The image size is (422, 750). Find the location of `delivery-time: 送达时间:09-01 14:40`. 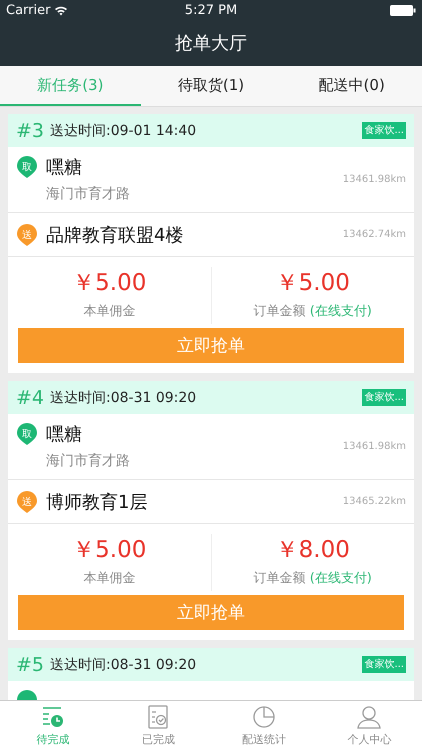

delivery-time: 送达时间:09-01 14:40 is located at coordinates (124, 131).